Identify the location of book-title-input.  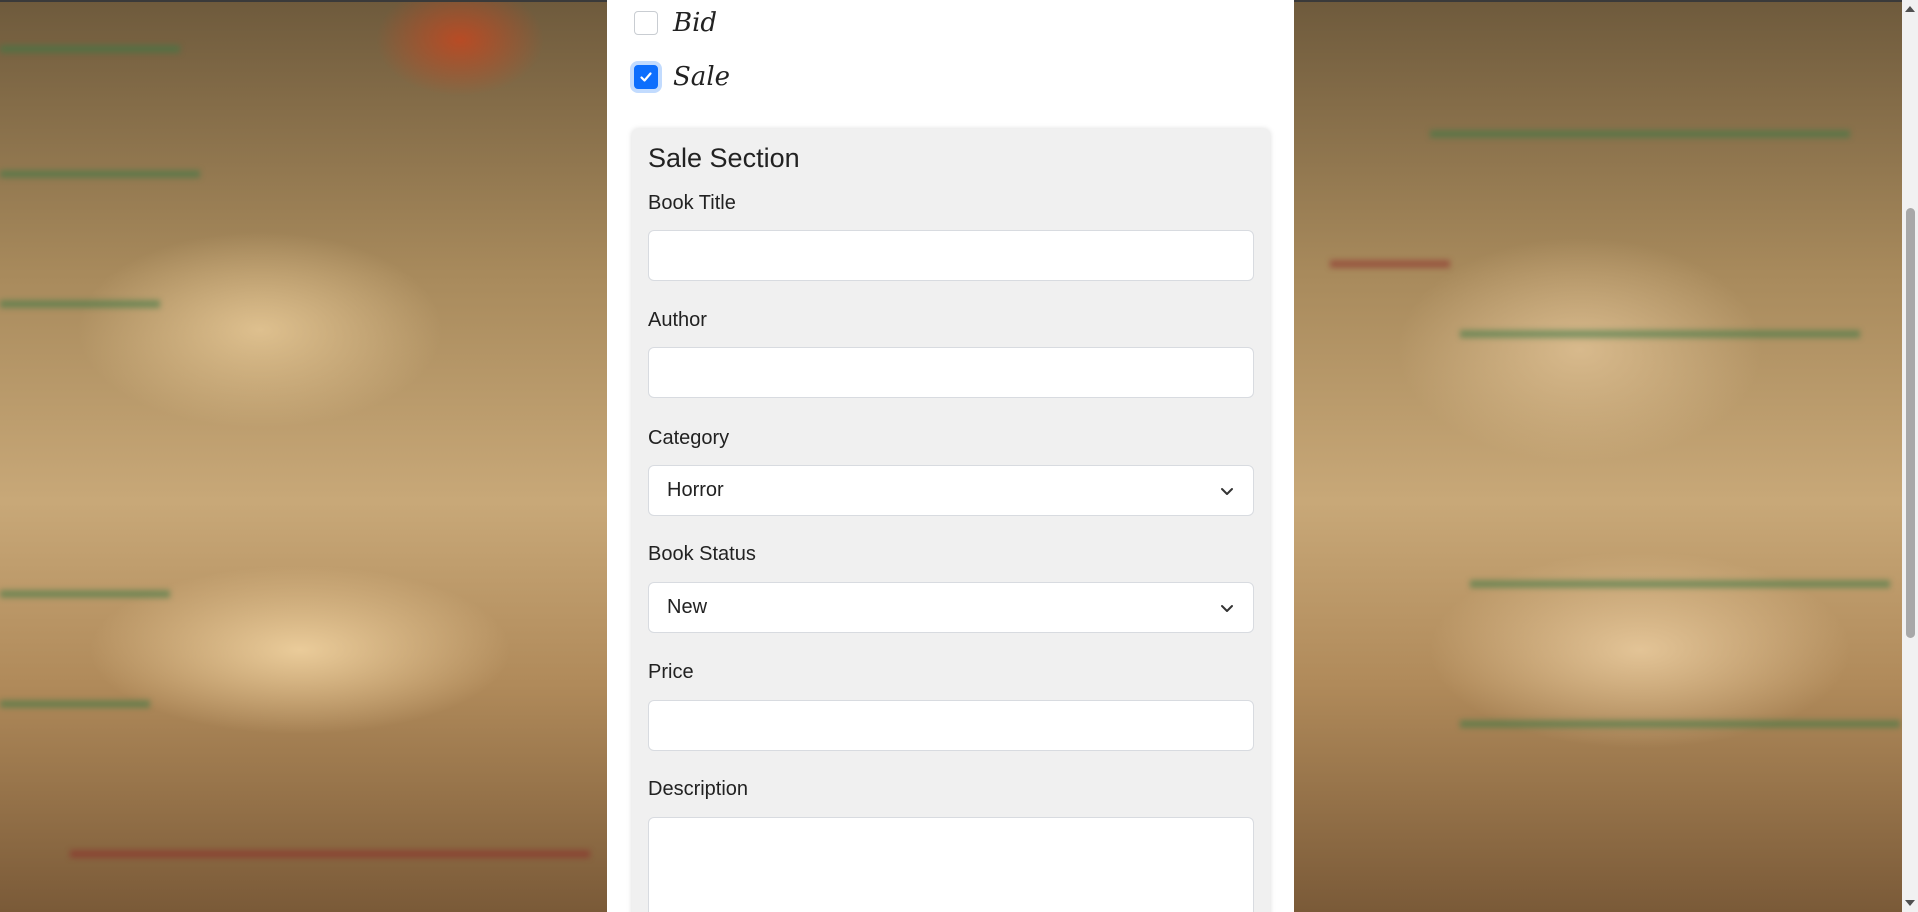
(951, 255).